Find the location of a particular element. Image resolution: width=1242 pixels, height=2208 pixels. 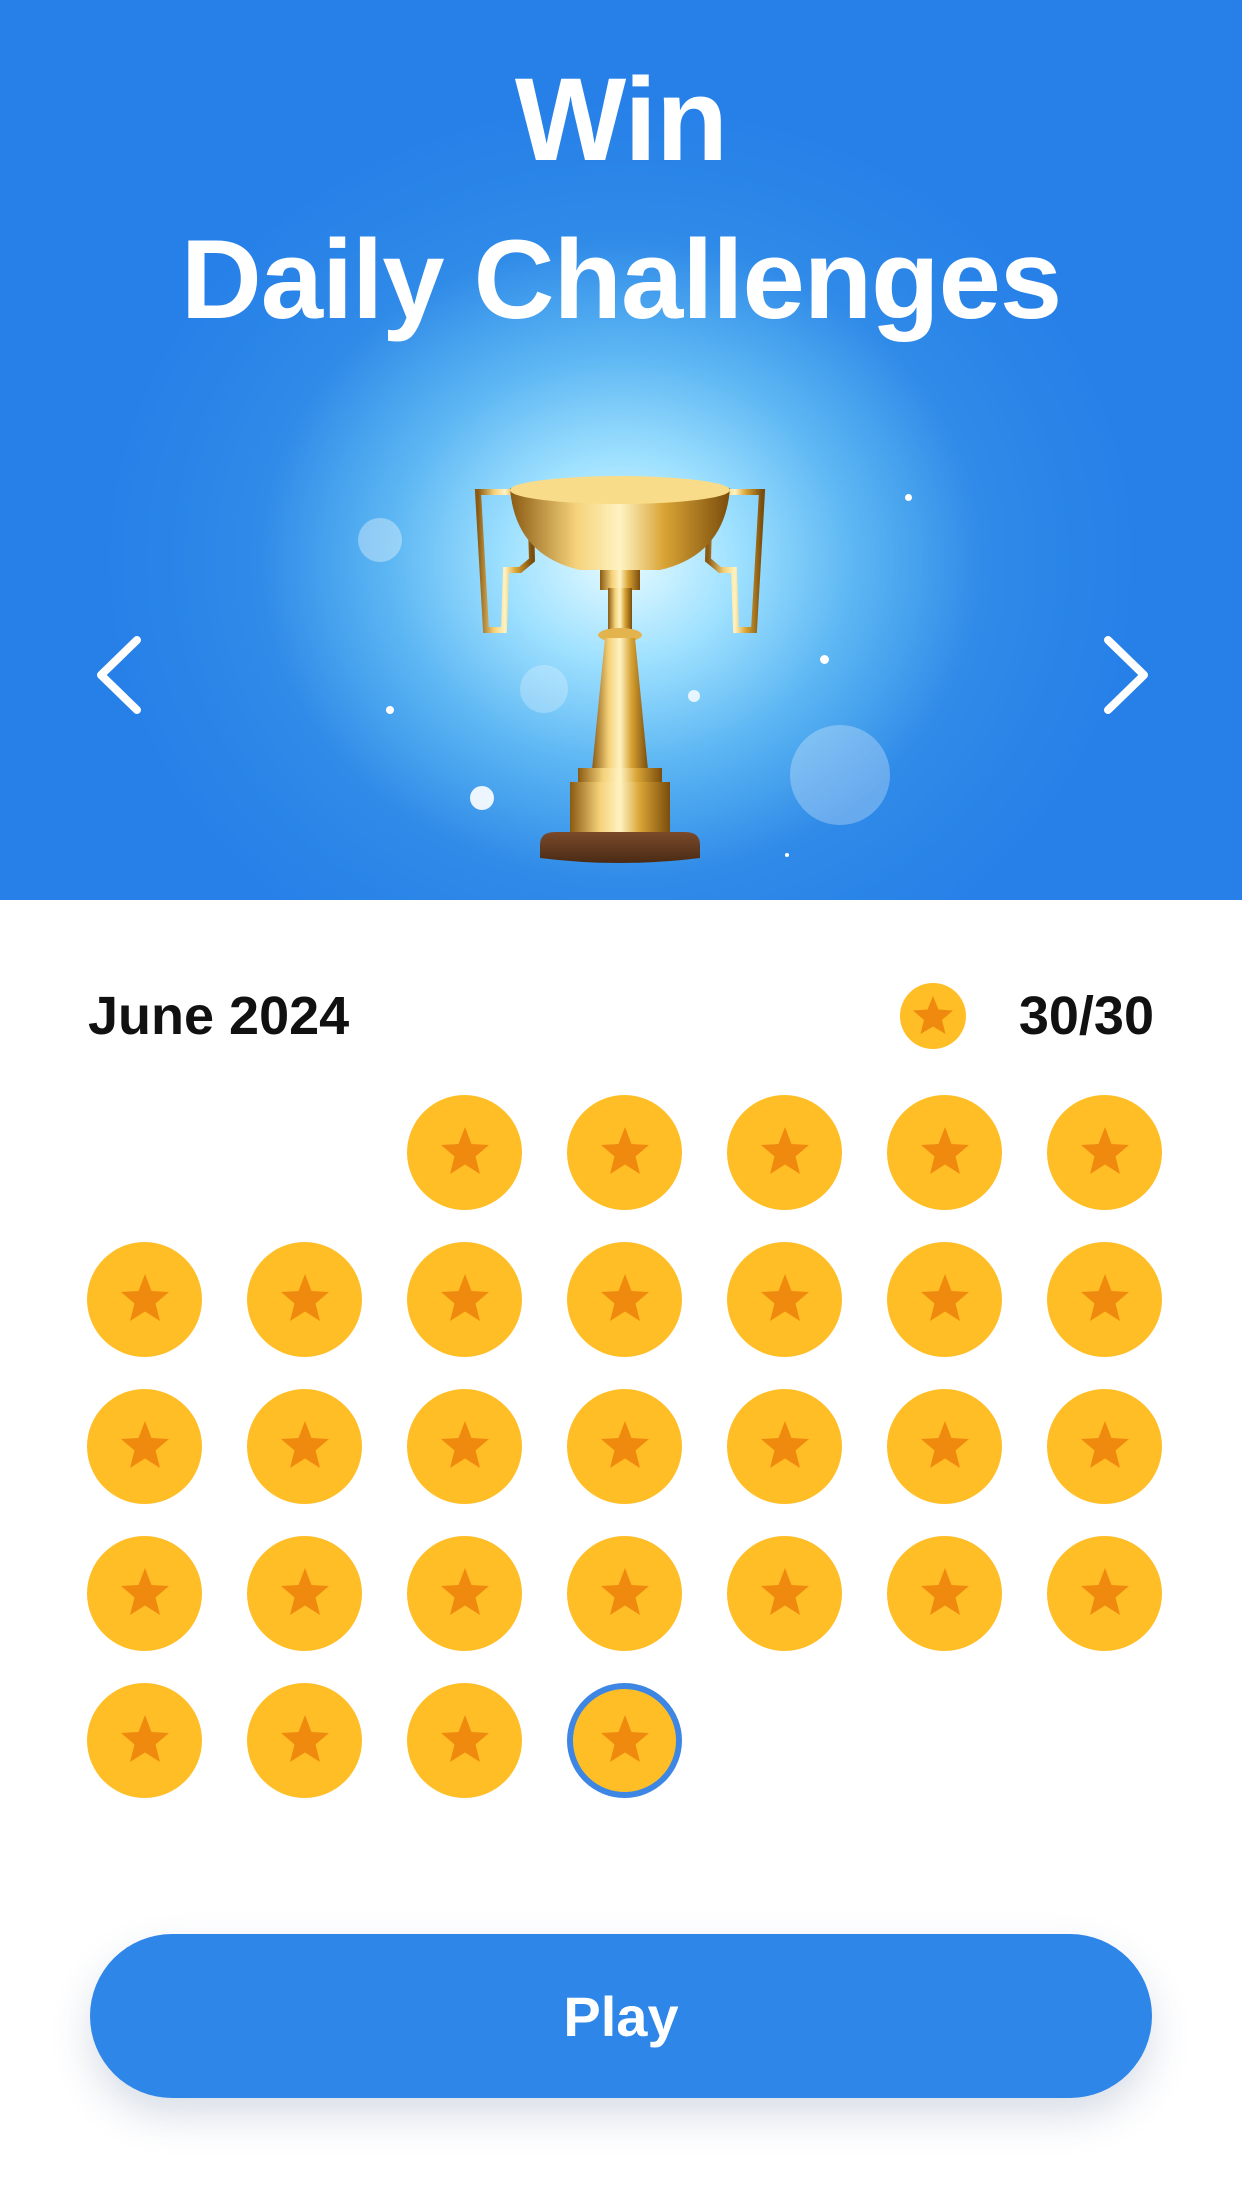

day-14-cell is located at coordinates (304, 1446).